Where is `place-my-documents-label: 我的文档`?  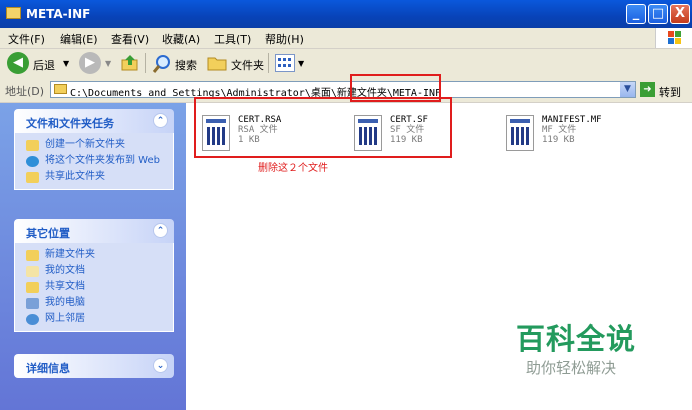
place-my-documents-label: 我的文档 is located at coordinates (65, 270).